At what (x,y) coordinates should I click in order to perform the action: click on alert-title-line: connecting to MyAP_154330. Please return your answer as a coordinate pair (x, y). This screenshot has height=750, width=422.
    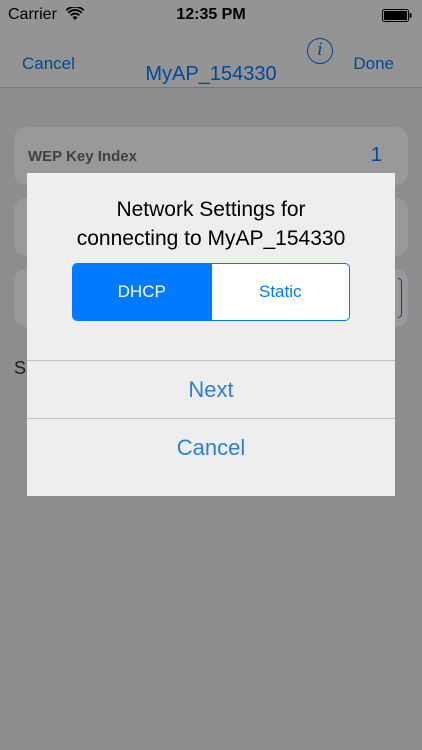
    Looking at the image, I should click on (211, 238).